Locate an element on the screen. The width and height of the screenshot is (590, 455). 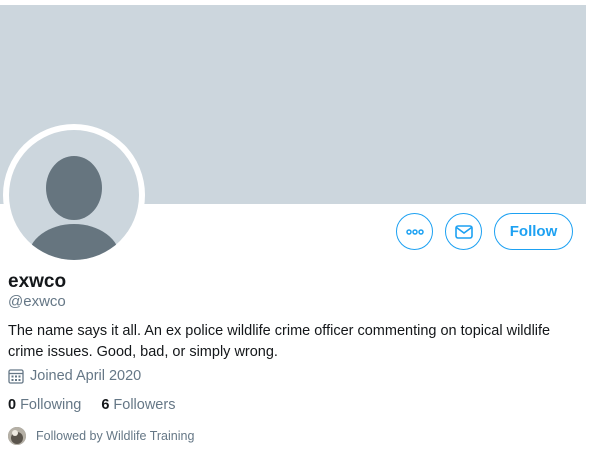
joined-date: Joined April 2020 is located at coordinates (74, 376).